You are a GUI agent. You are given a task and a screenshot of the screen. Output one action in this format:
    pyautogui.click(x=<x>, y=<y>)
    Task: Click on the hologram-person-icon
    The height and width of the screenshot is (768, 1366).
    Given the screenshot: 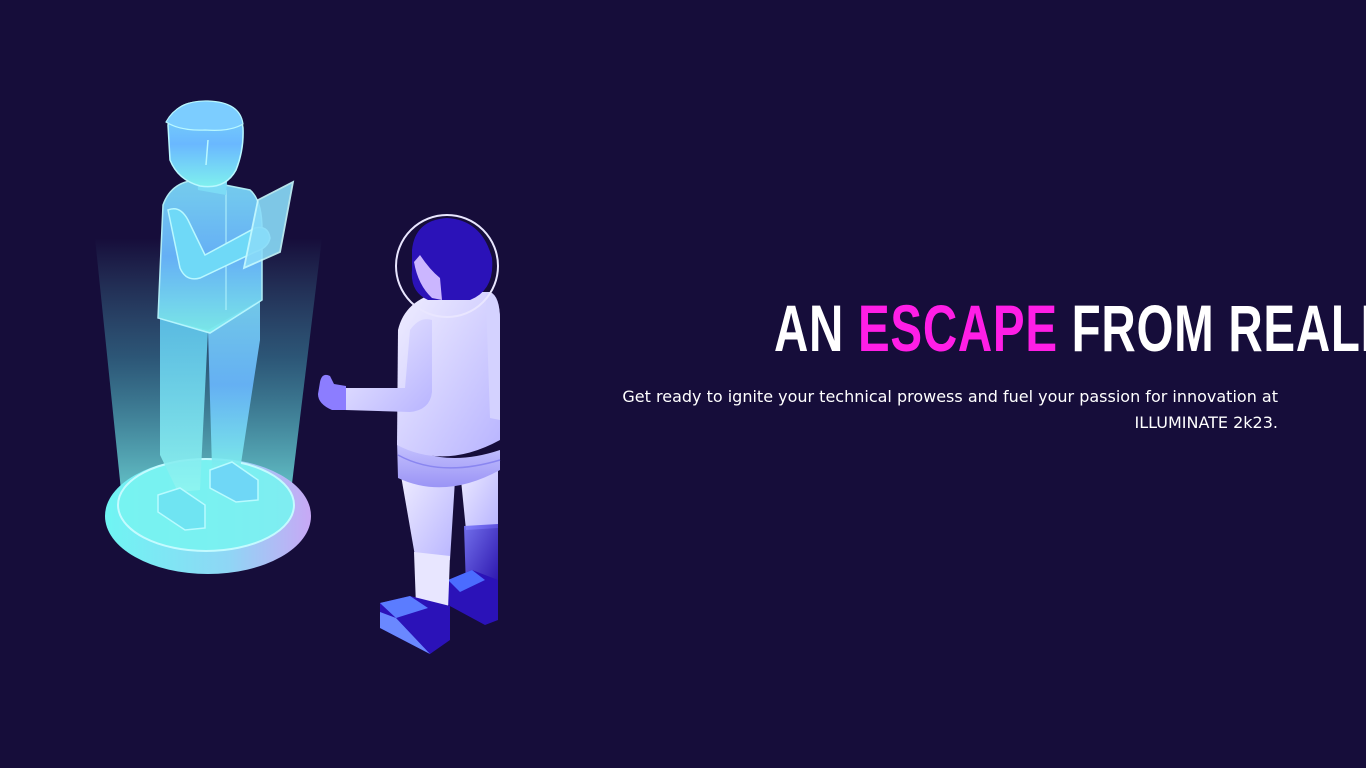 What is the action you would take?
    pyautogui.click(x=208, y=337)
    